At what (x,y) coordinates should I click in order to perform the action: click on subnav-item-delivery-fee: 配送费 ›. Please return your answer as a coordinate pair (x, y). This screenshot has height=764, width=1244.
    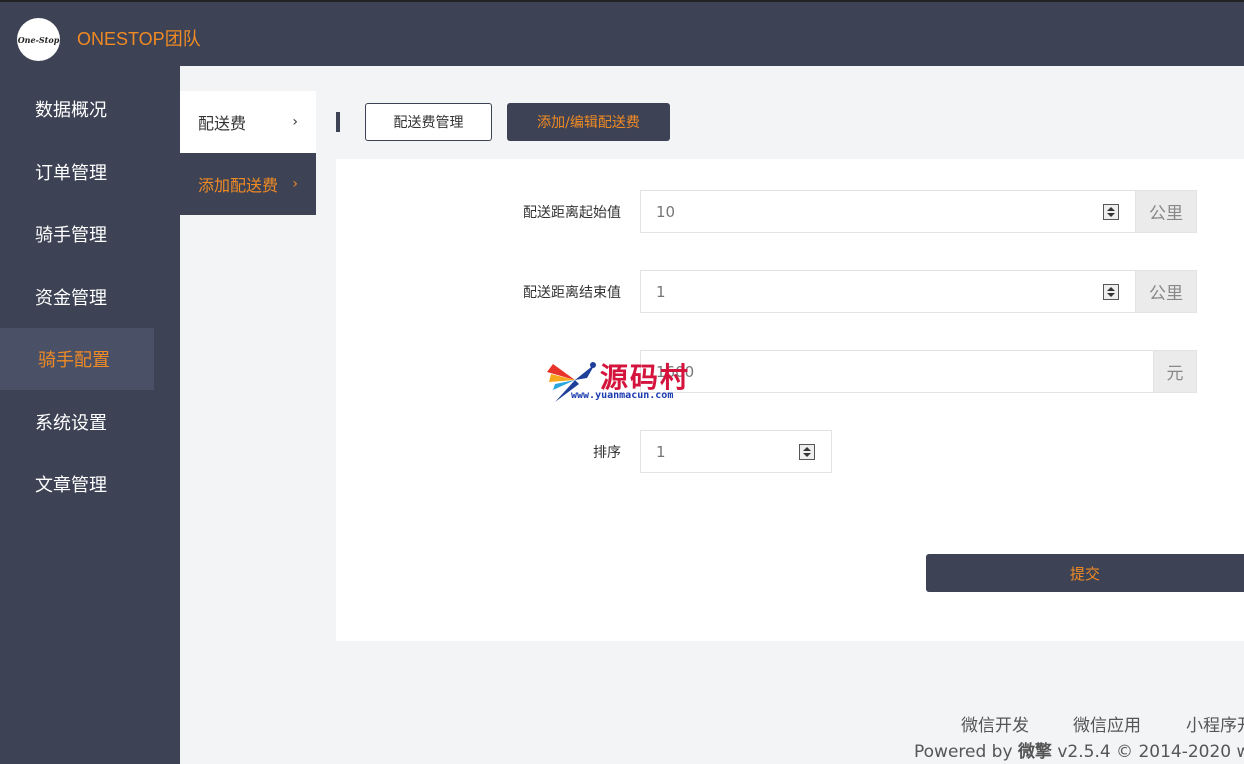
    Looking at the image, I should click on (248, 122).